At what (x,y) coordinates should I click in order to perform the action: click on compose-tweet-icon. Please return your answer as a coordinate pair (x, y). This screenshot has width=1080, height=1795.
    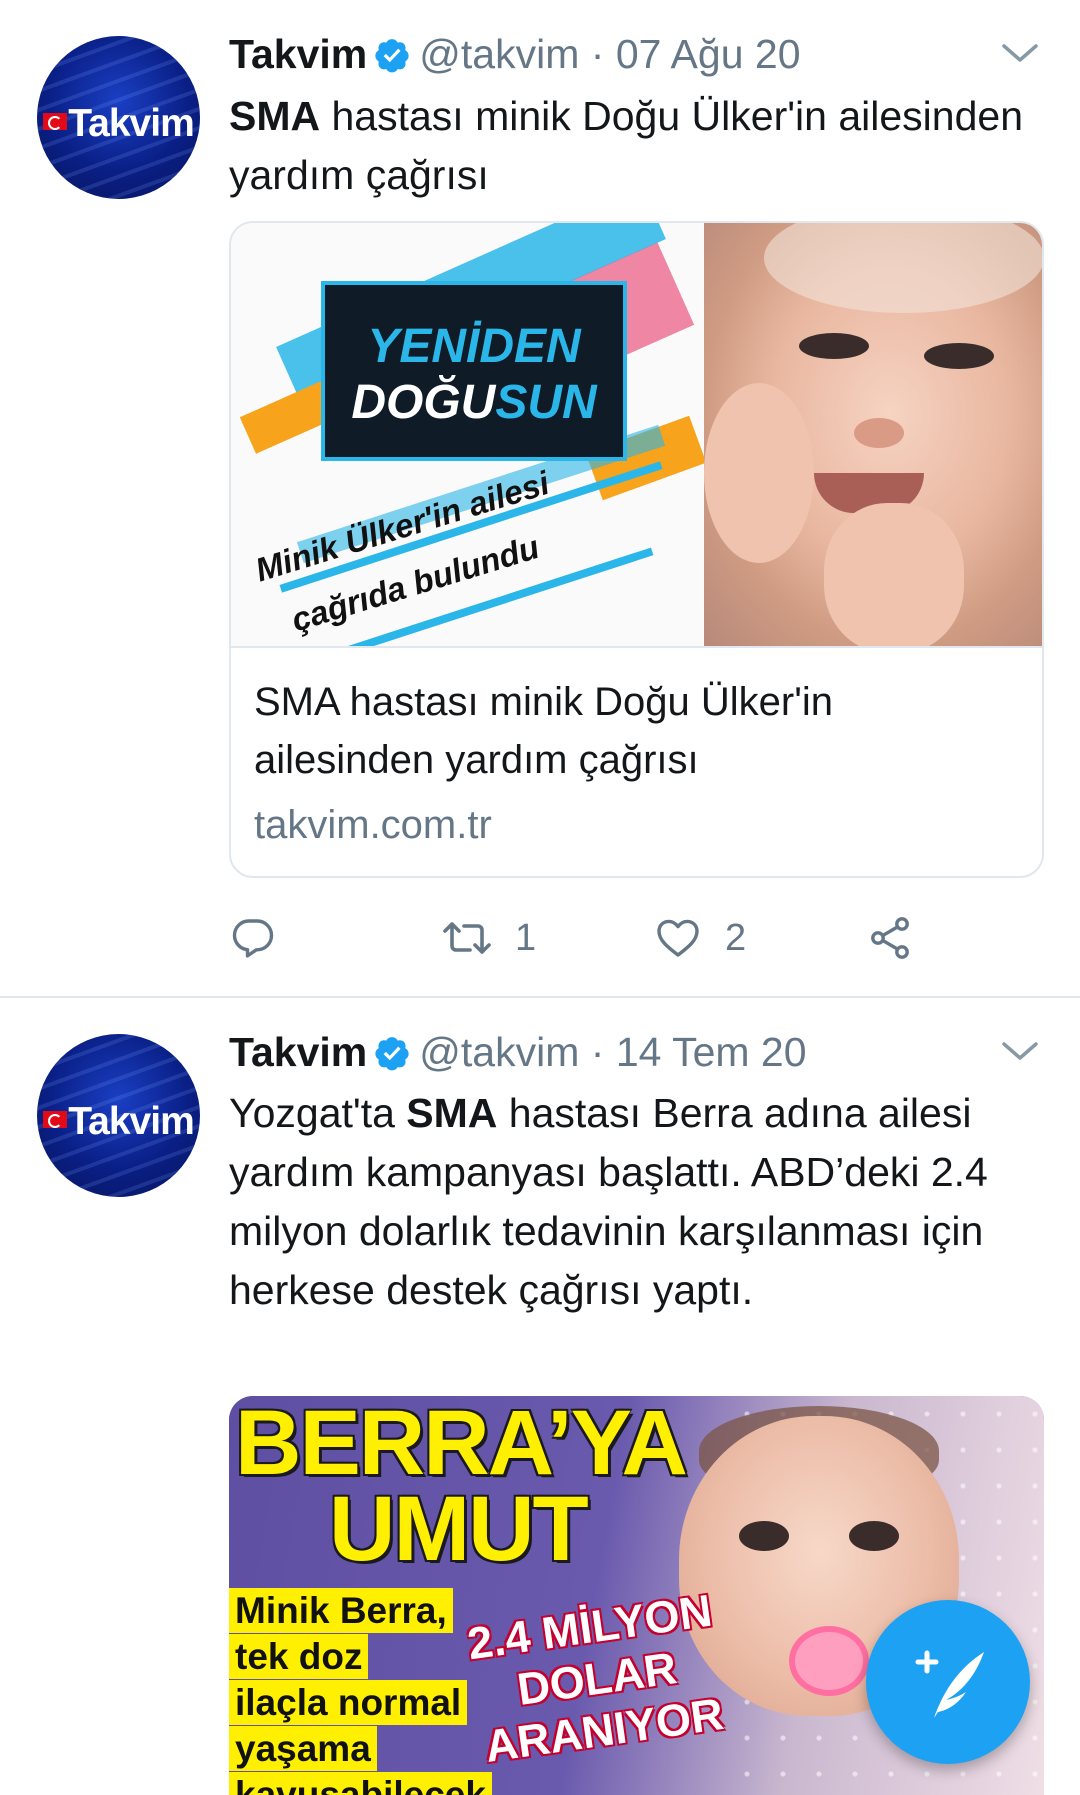
    Looking at the image, I should click on (949, 1684).